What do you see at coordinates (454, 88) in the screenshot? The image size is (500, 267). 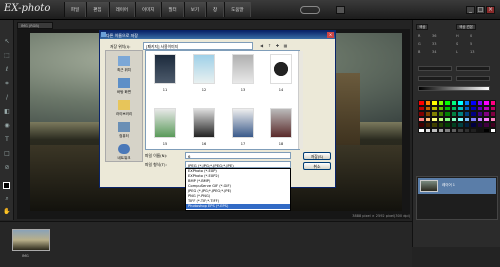 I see `color-gradient-bar` at bounding box center [454, 88].